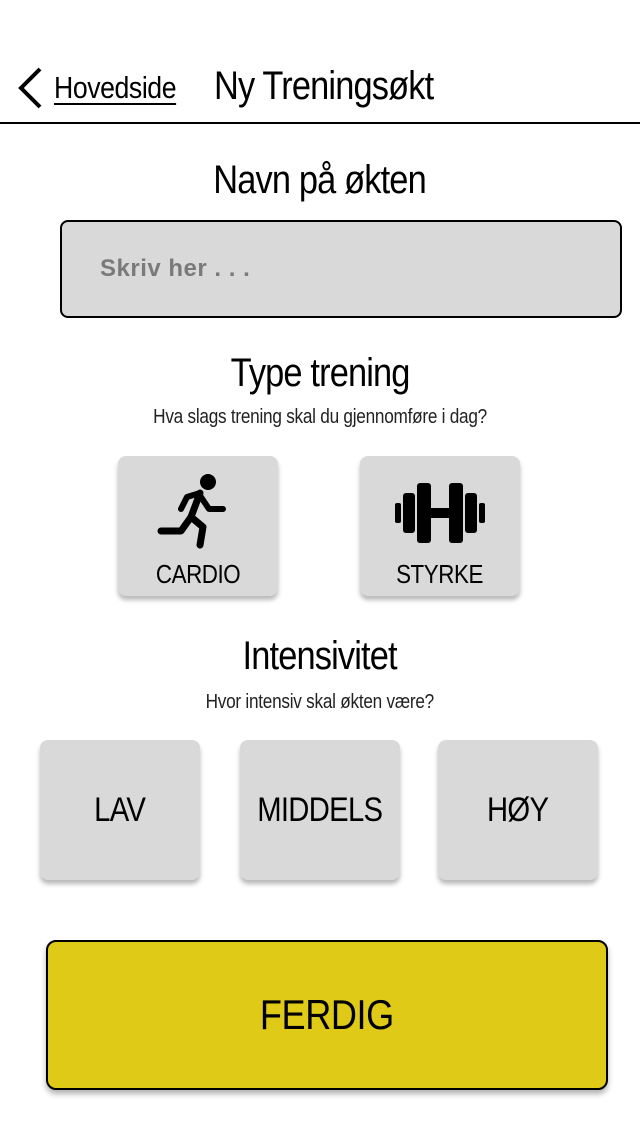 This screenshot has height=1136, width=640. I want to click on intensity-low-button: LAV, so click(120, 810).